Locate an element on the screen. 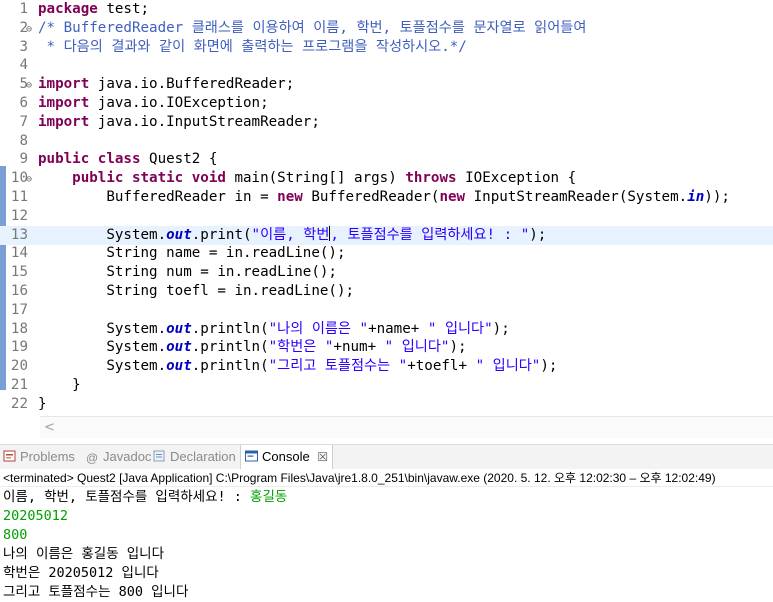  line-number: 7 is located at coordinates (23, 121).